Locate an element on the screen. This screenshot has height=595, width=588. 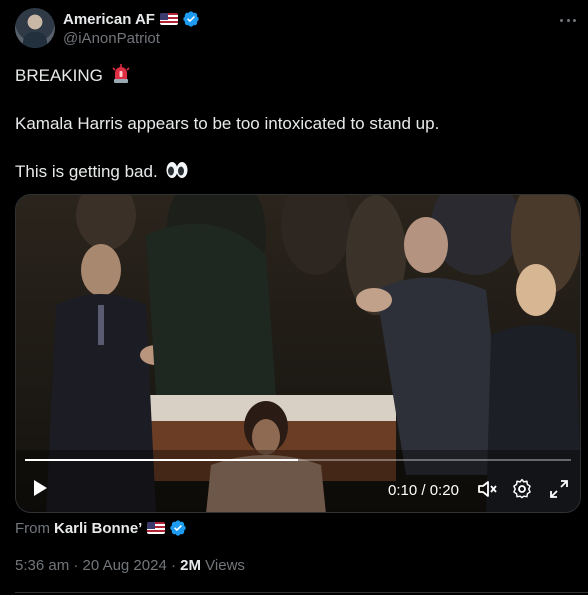
fullscreen-icon is located at coordinates (559, 489).